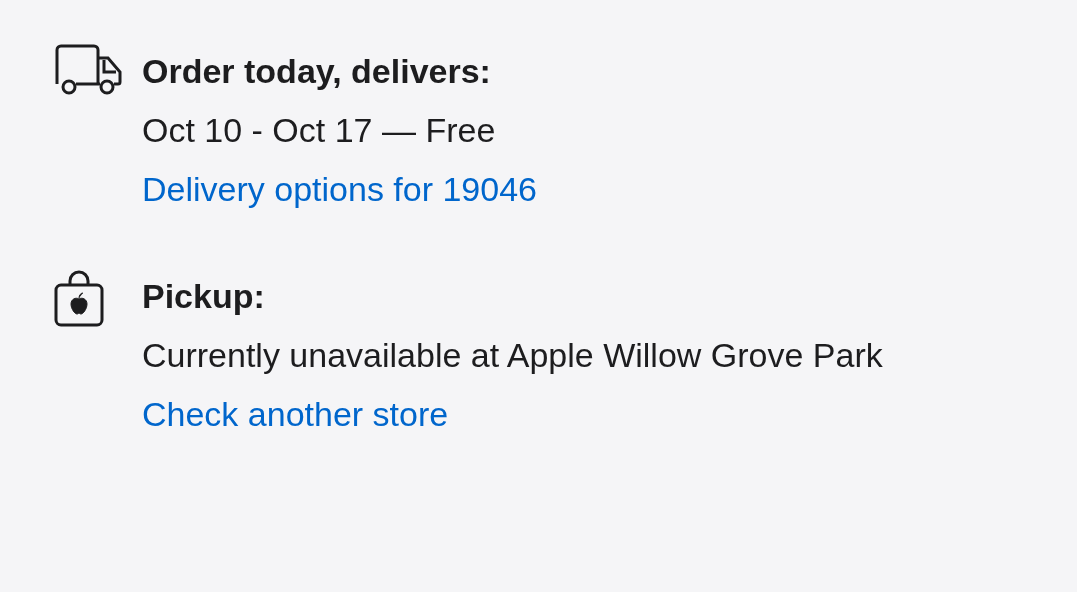  Describe the element at coordinates (317, 71) in the screenshot. I see `section-heading: Order today, delivers:` at that location.